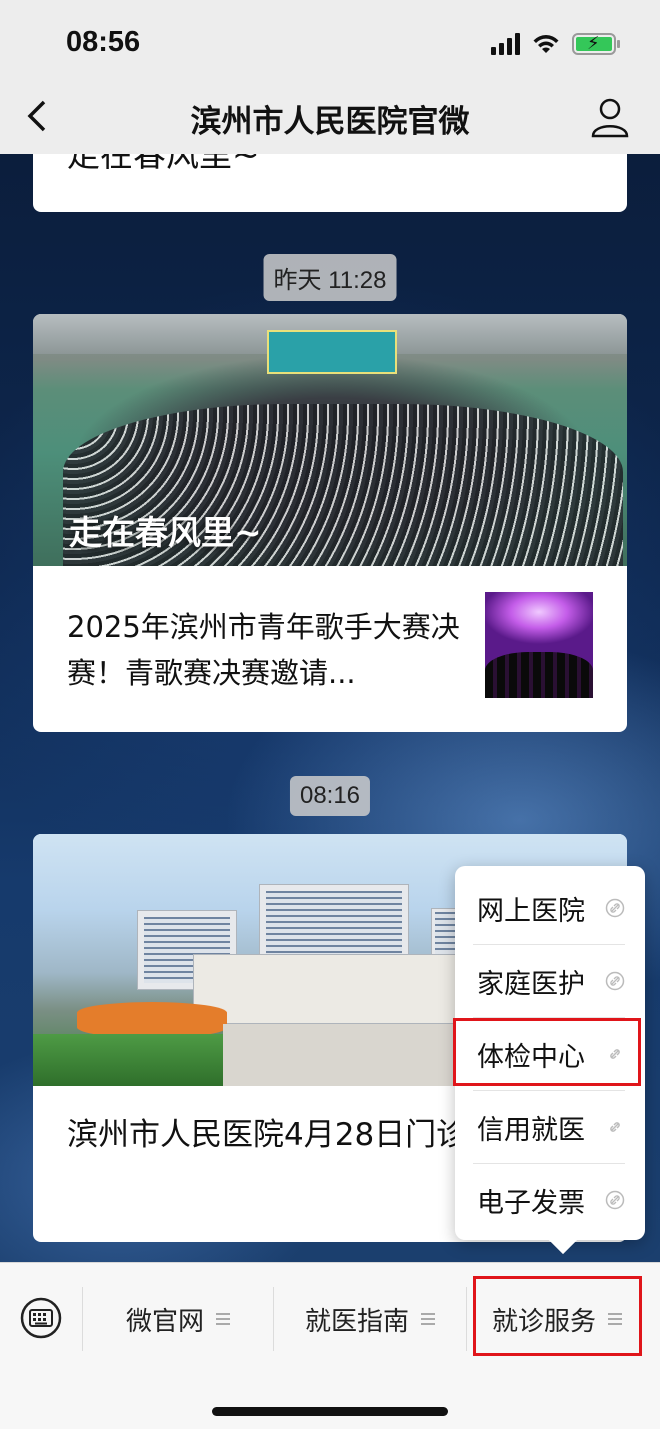 This screenshot has width=660, height=1429. I want to click on menu-item-checkup-center: 体检中心, so click(551, 1054).